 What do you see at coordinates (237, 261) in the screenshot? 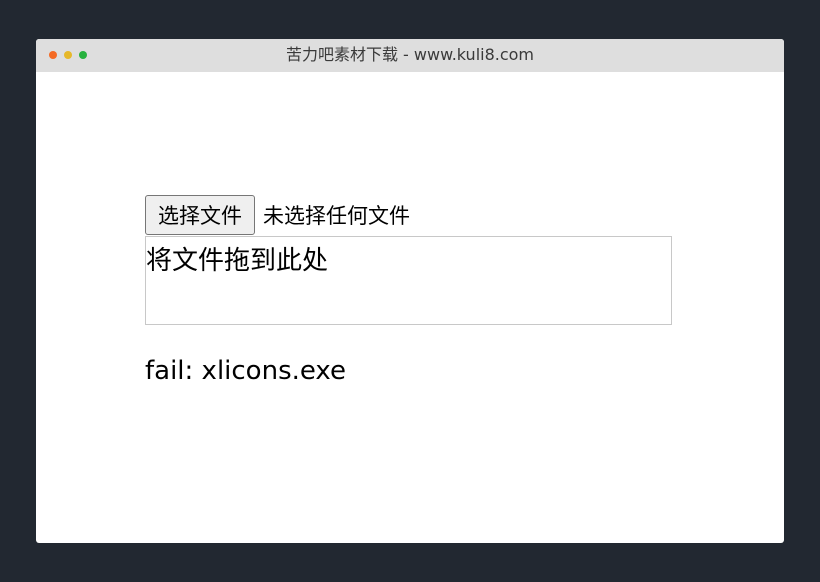
I see `drop-zone-label: 将文件拖到此处` at bounding box center [237, 261].